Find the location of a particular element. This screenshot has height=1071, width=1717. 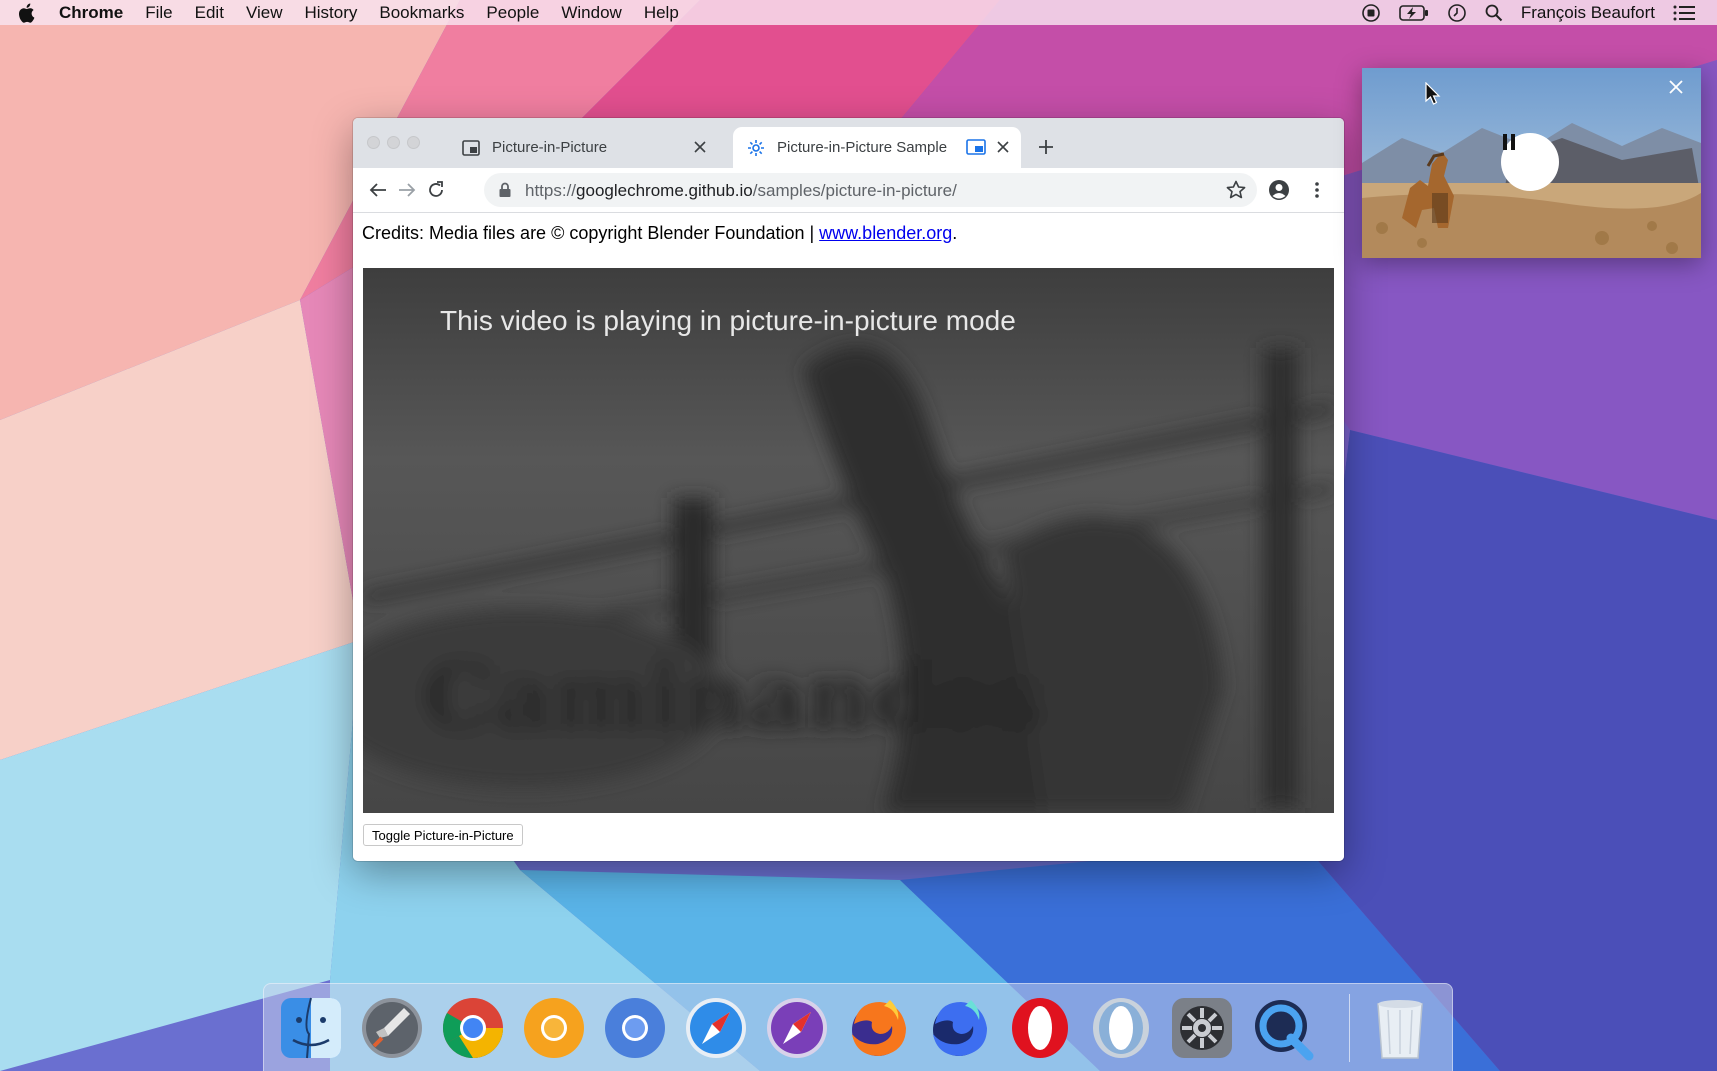

tab-picture-in-picture: Picture-in-Picture is located at coordinates (583, 147).